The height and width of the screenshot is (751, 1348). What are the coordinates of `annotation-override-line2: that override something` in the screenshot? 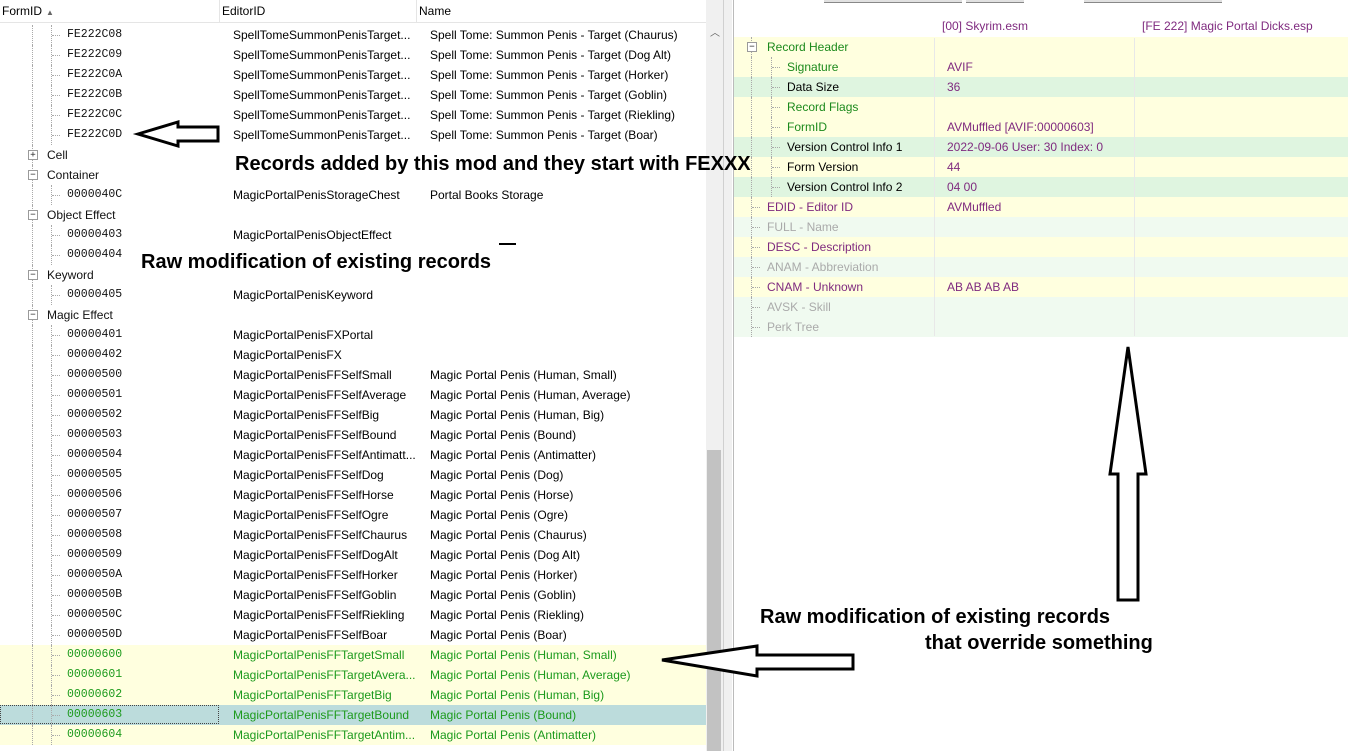 It's located at (1039, 643).